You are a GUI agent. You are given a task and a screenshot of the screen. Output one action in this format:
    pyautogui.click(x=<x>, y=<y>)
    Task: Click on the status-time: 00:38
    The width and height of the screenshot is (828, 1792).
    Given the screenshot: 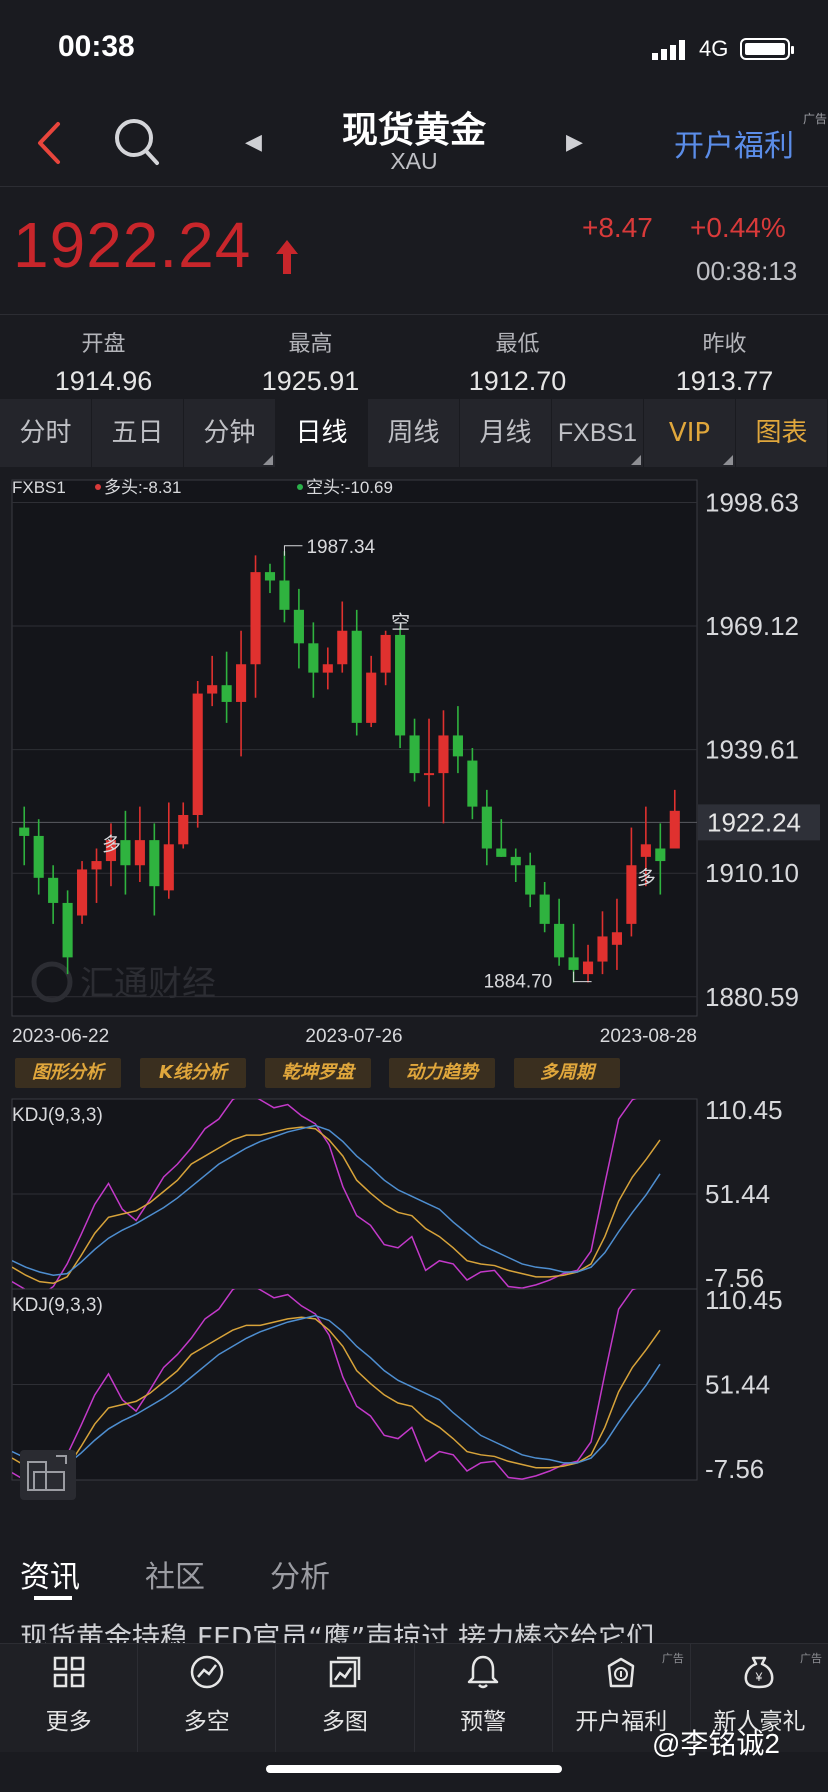 What is the action you would take?
    pyautogui.click(x=96, y=46)
    